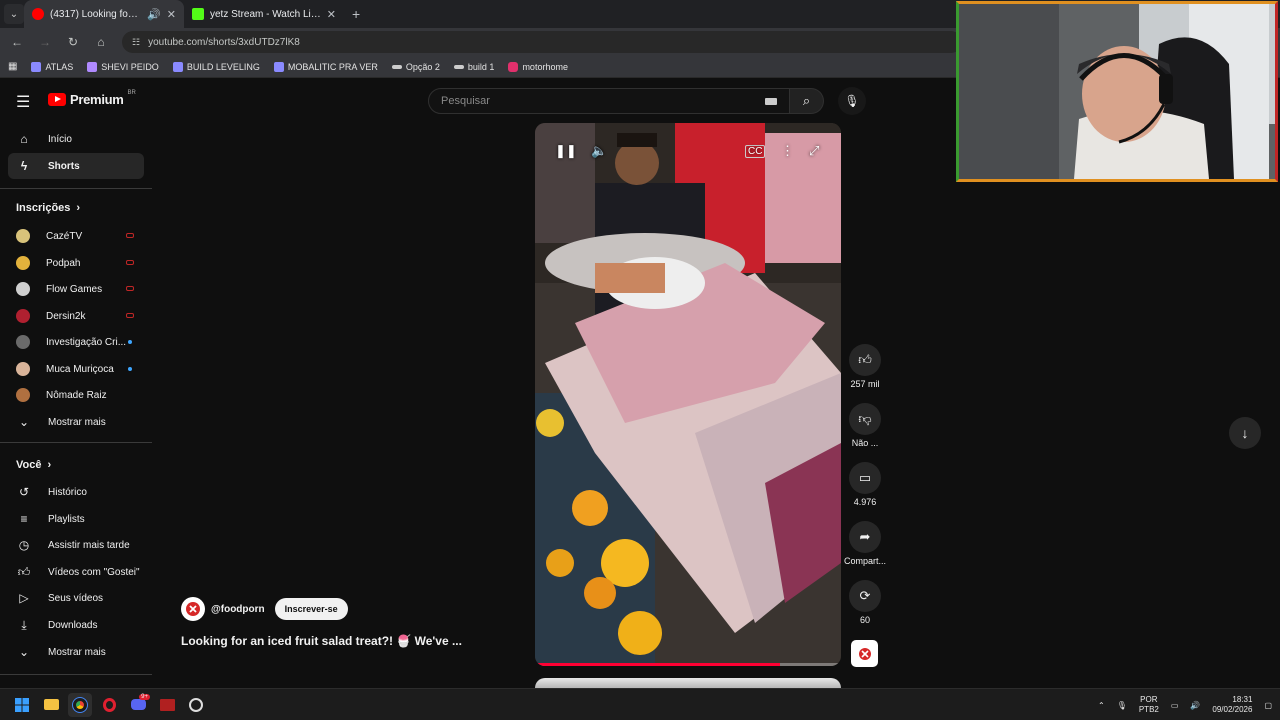 This screenshot has height=720, width=1280. I want to click on opera-icon, so click(109, 704).